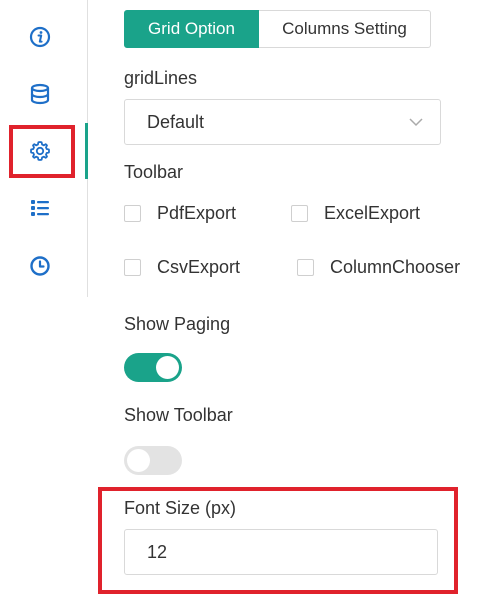 This screenshot has height=597, width=481. What do you see at coordinates (153, 460) in the screenshot?
I see `show-toolbar-toggle` at bounding box center [153, 460].